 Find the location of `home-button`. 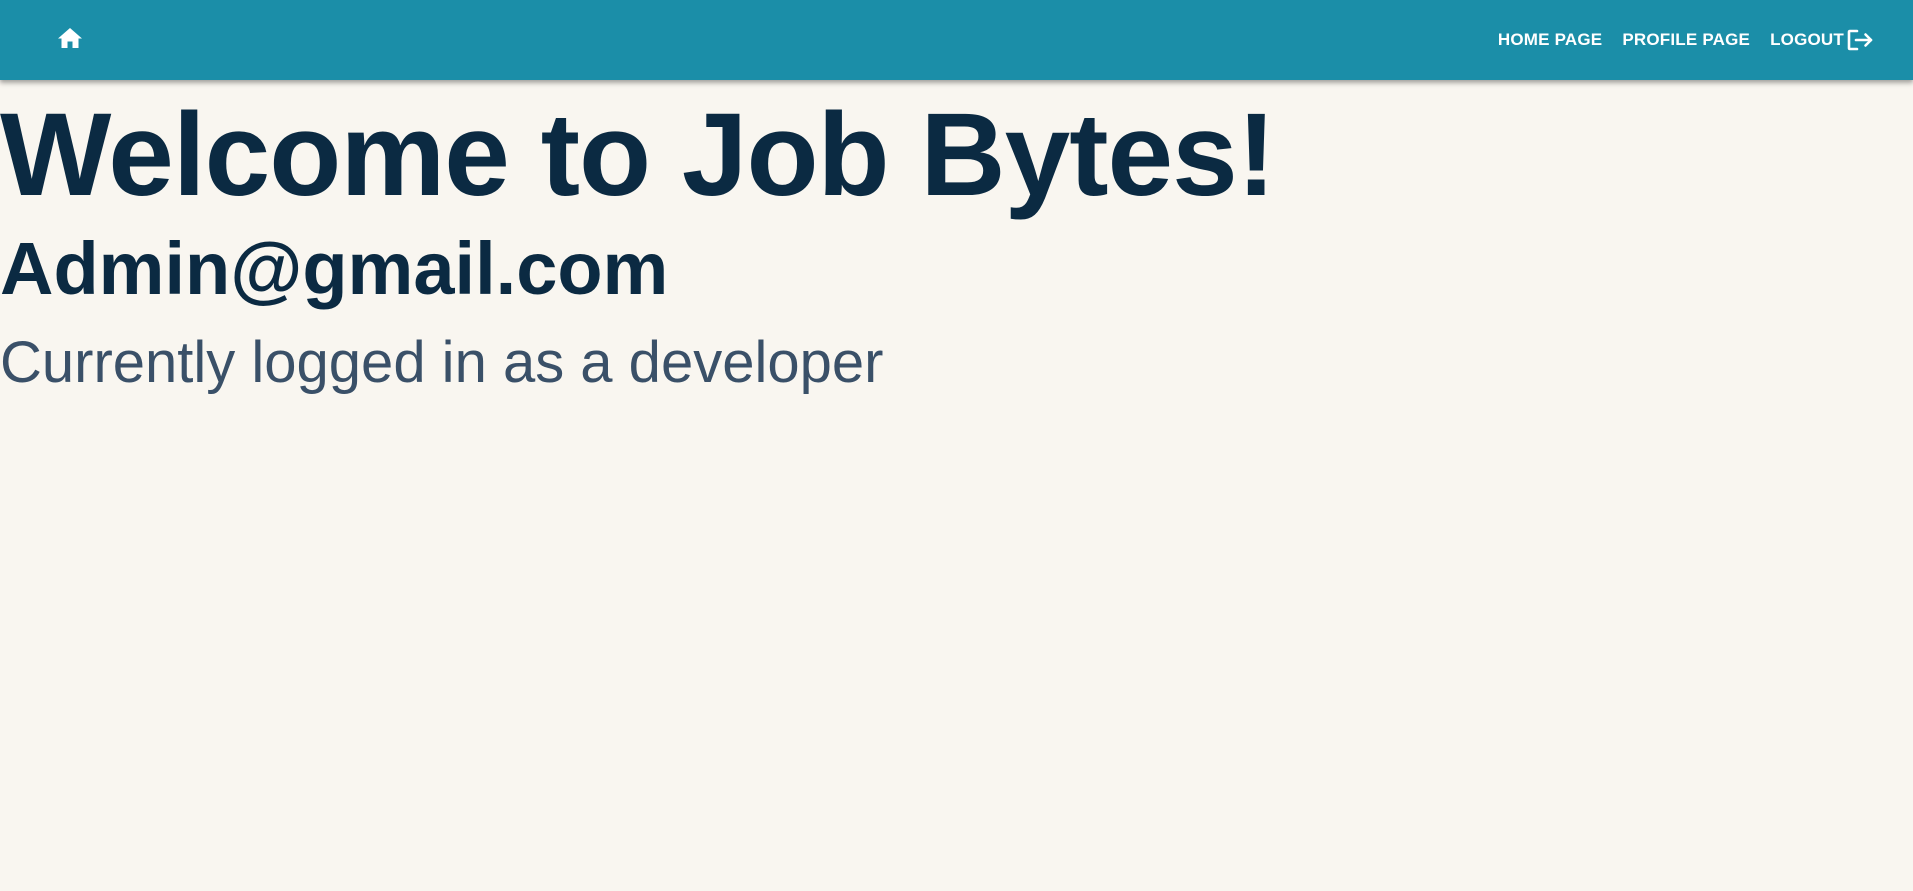

home-button is located at coordinates (70, 40).